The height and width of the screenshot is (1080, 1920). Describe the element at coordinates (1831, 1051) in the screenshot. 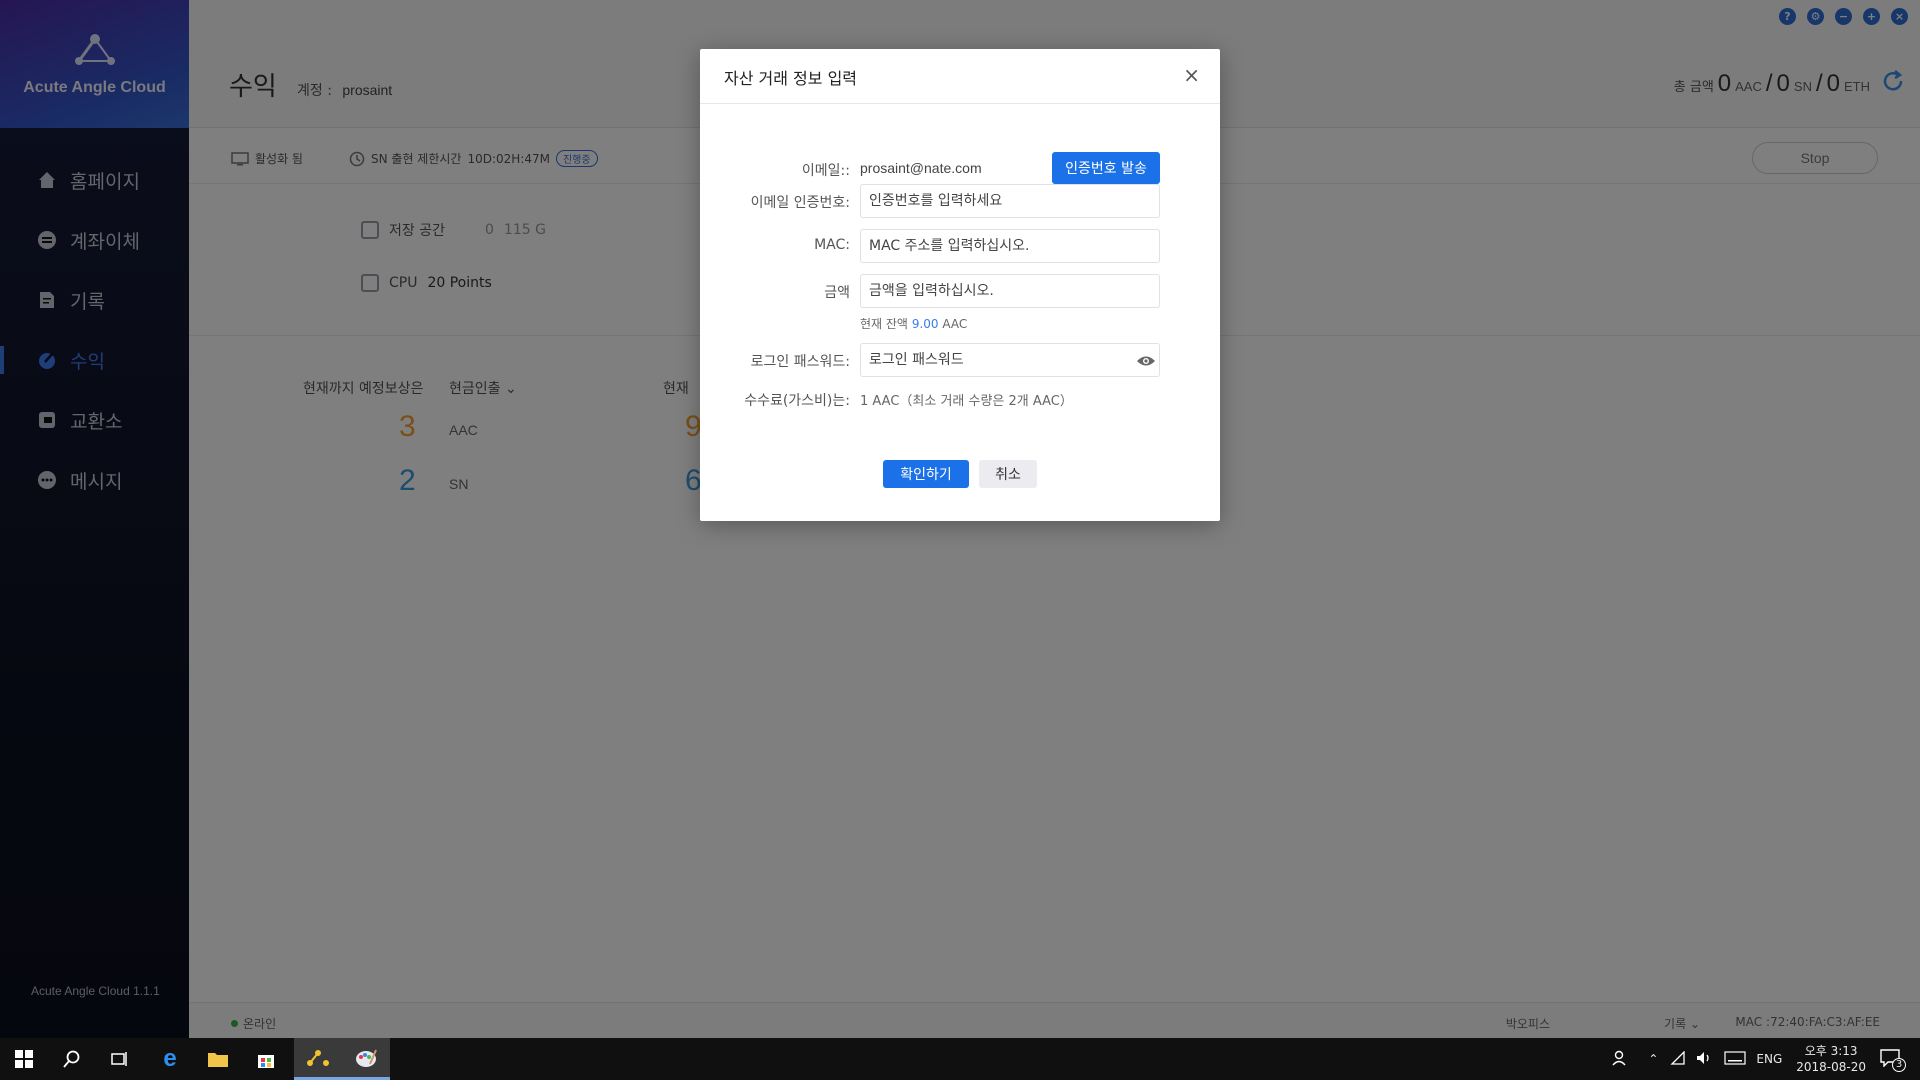

I see `clock-time: 오후 3:13` at that location.